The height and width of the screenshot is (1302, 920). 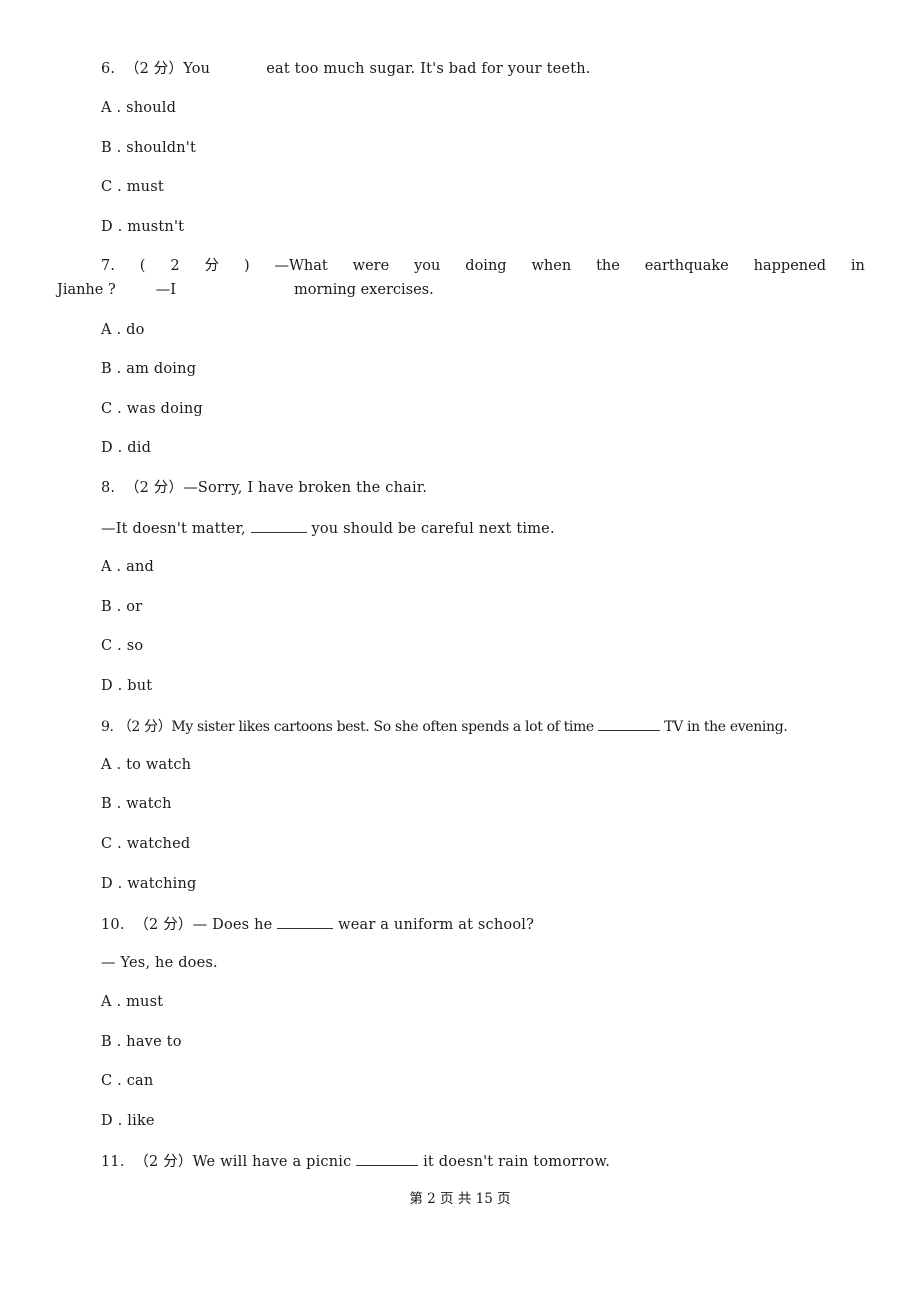 What do you see at coordinates (86, 290) in the screenshot?
I see `stem-text: Jianhe ?` at bounding box center [86, 290].